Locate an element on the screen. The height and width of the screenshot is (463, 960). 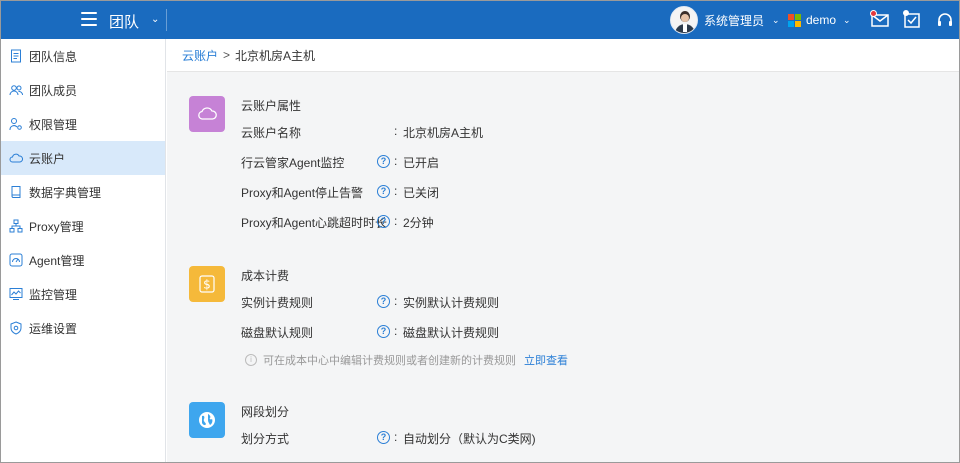
org-switcher: demo ⌄ is located at coordinates (819, 20).